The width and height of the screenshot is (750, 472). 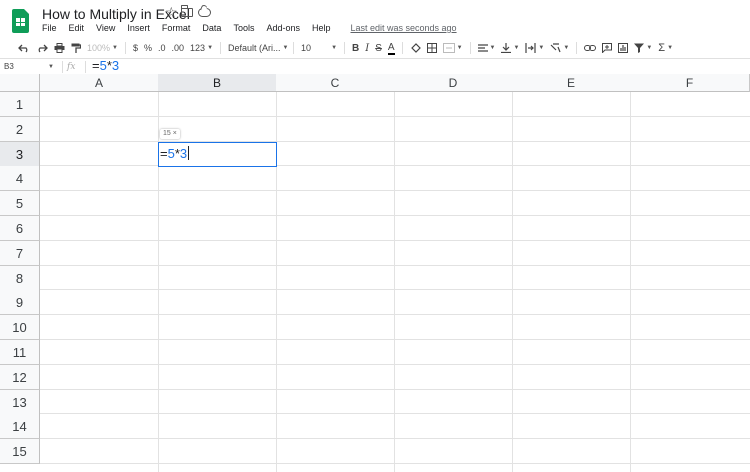 I want to click on strikethrough-button: S, so click(x=378, y=48).